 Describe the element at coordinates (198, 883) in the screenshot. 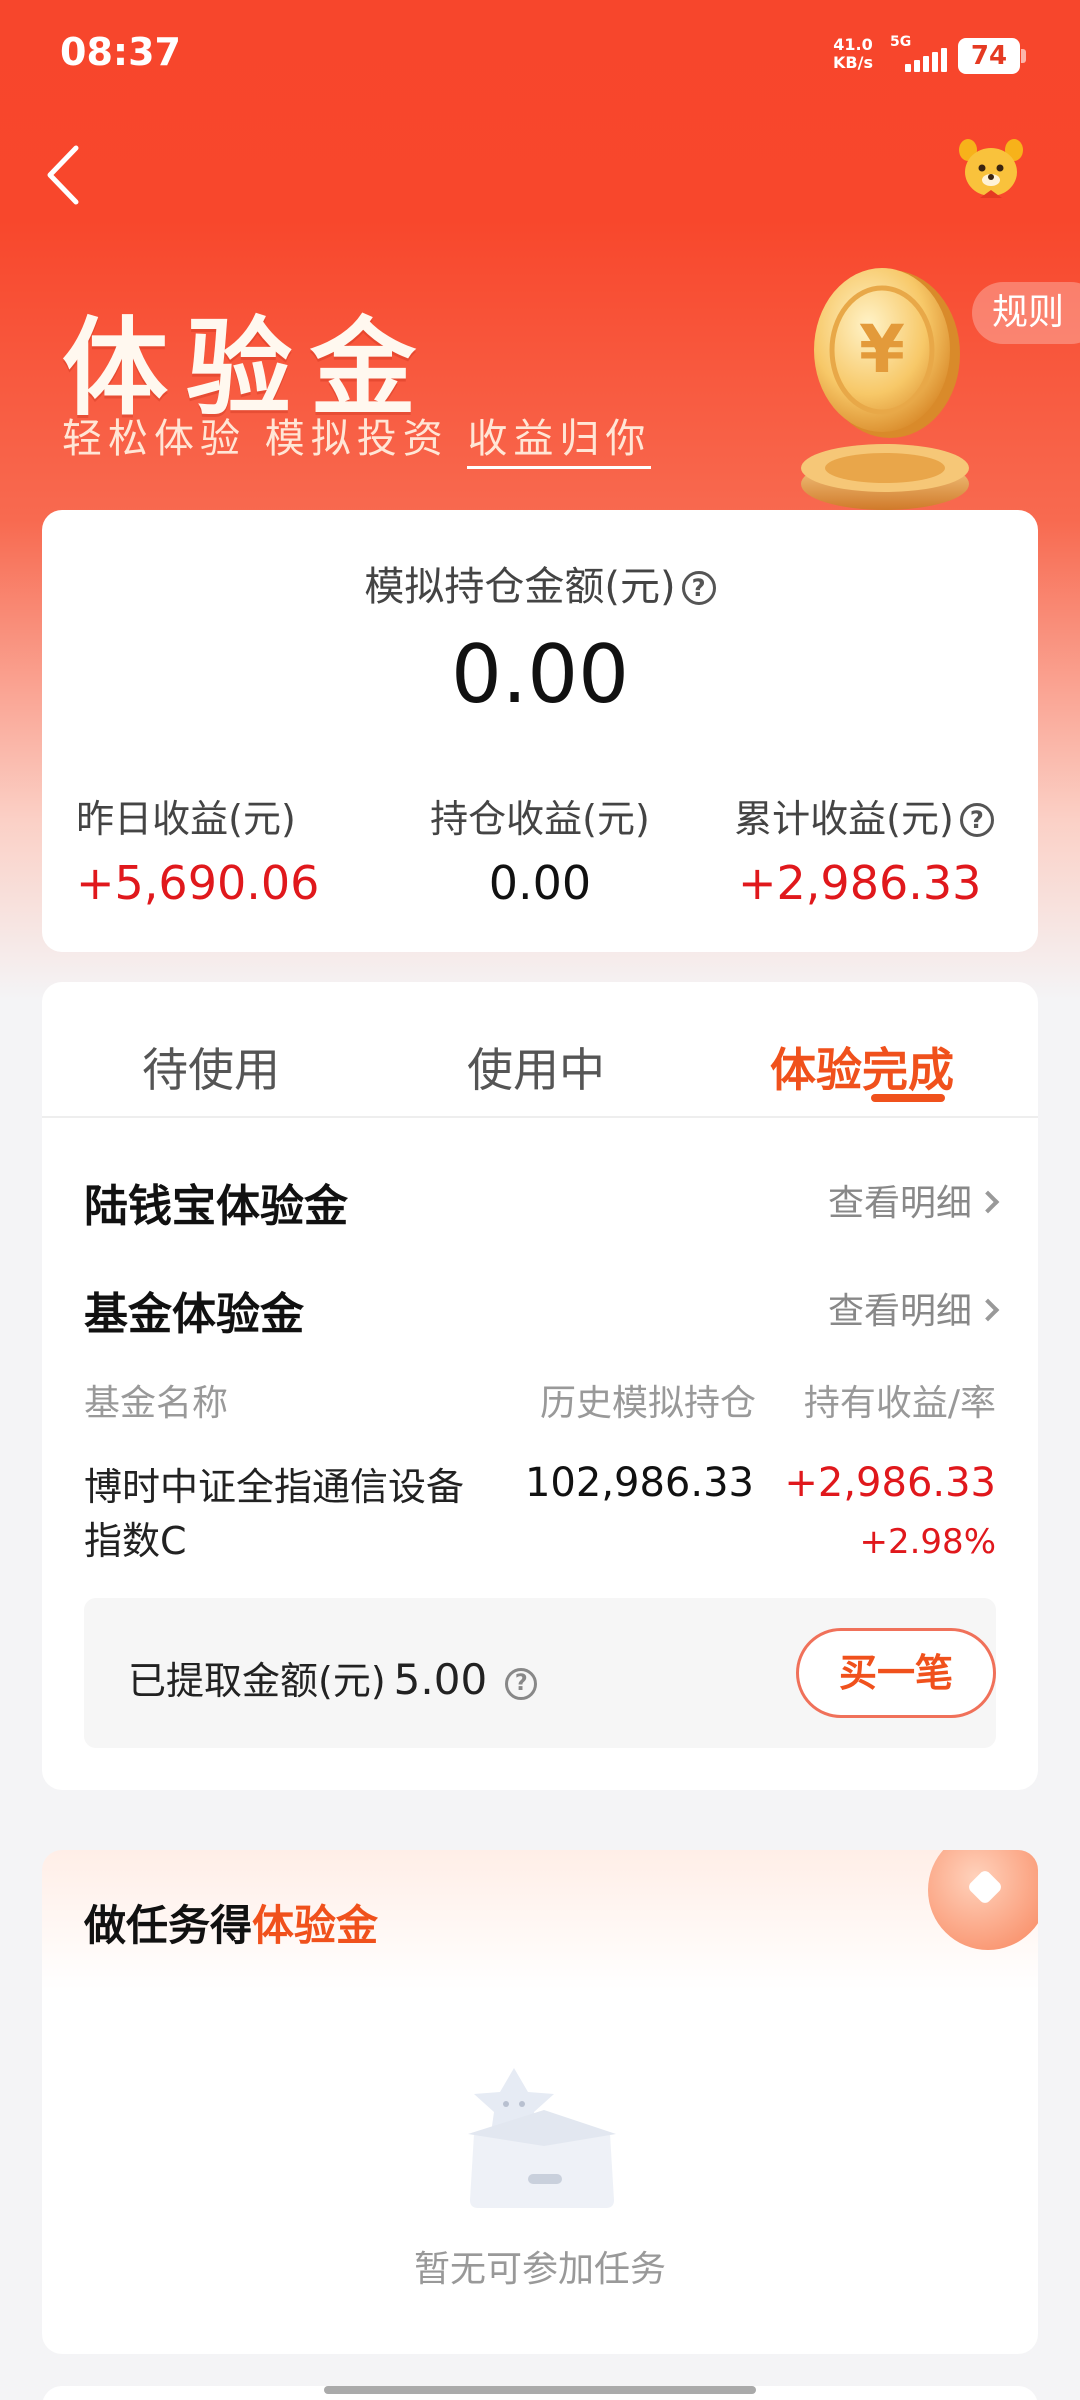

I see `yesterday-gain-value: +5,690.06` at that location.